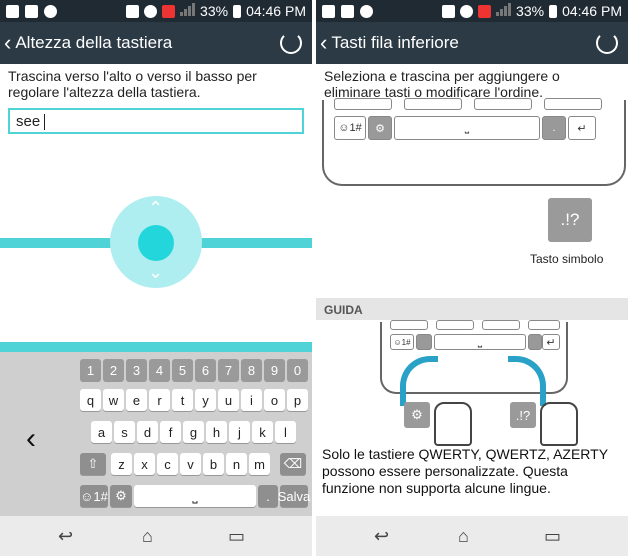 The width and height of the screenshot is (628, 556). I want to click on key-e: e, so click(136, 400).